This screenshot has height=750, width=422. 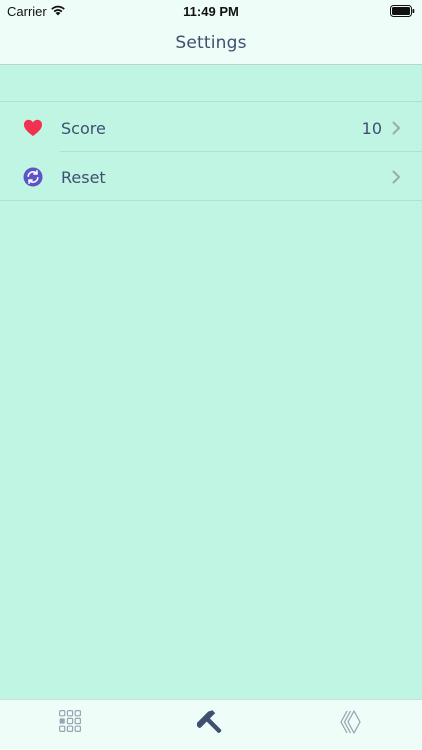 I want to click on tab-layers, so click(x=352, y=725).